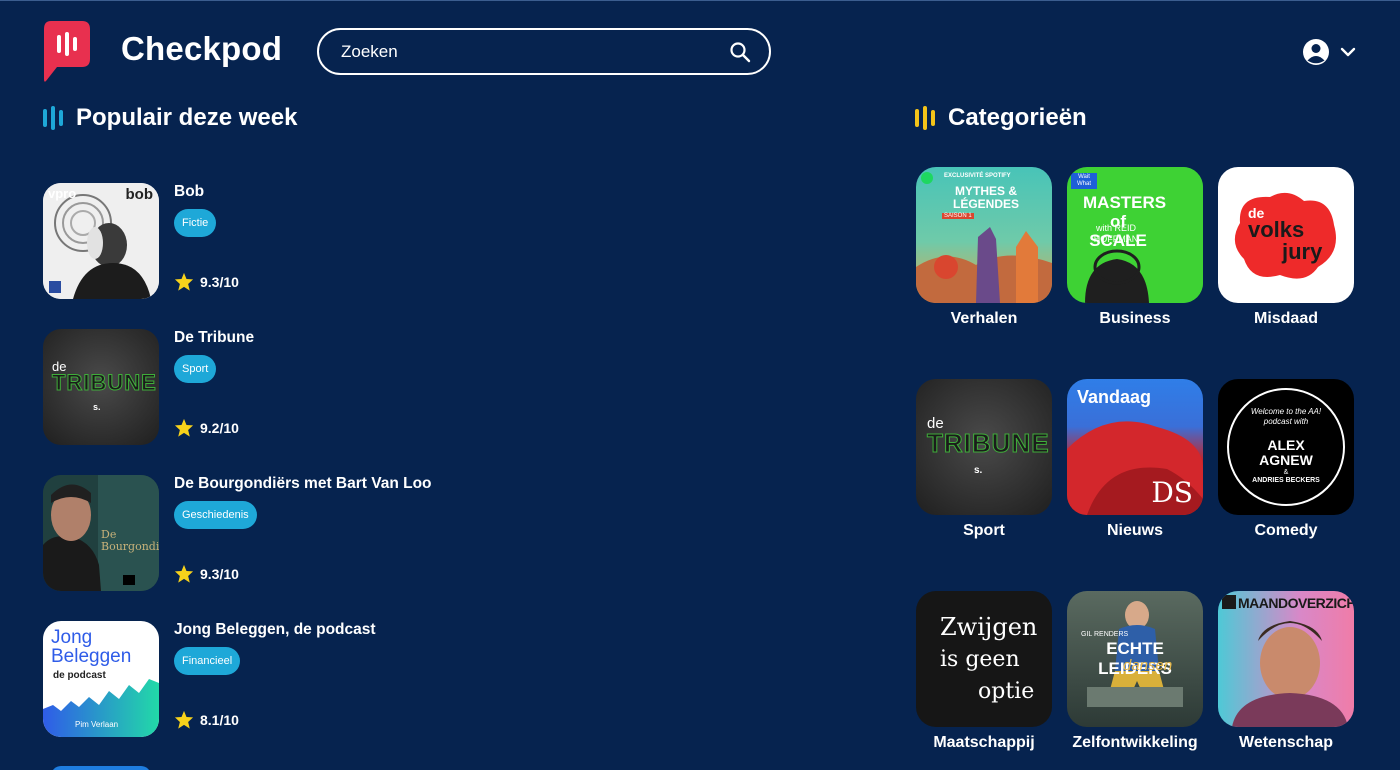 This screenshot has height=770, width=1400. Describe the element at coordinates (1135, 531) in the screenshot. I see `category-label: Nieuws` at that location.